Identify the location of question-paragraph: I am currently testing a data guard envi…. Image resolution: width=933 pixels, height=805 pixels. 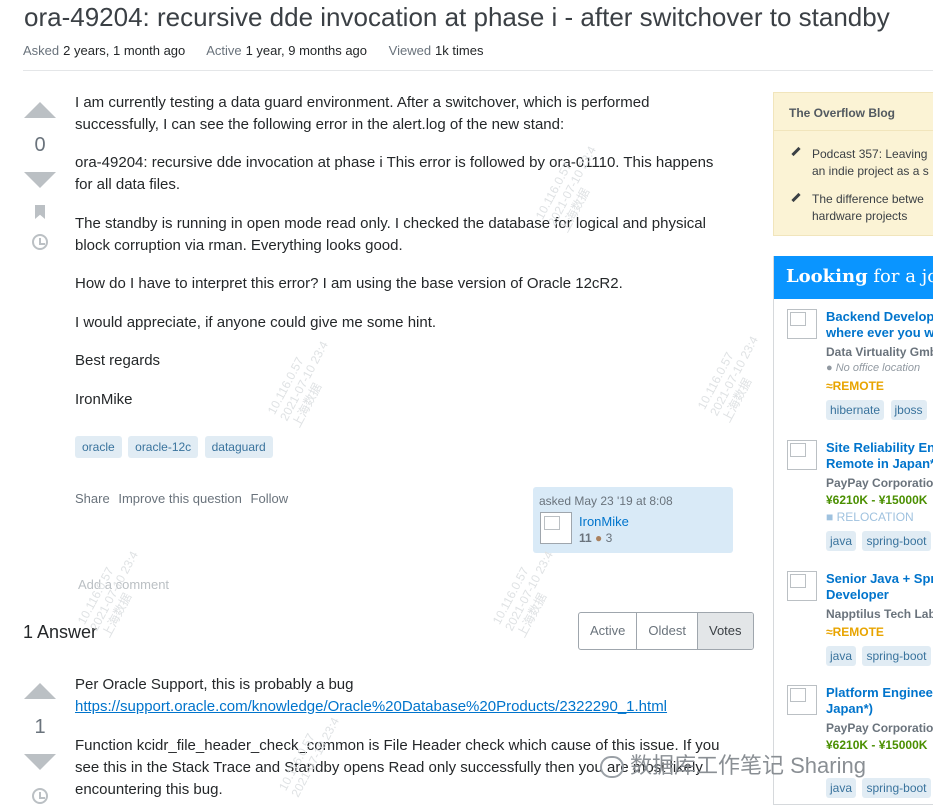
(362, 113).